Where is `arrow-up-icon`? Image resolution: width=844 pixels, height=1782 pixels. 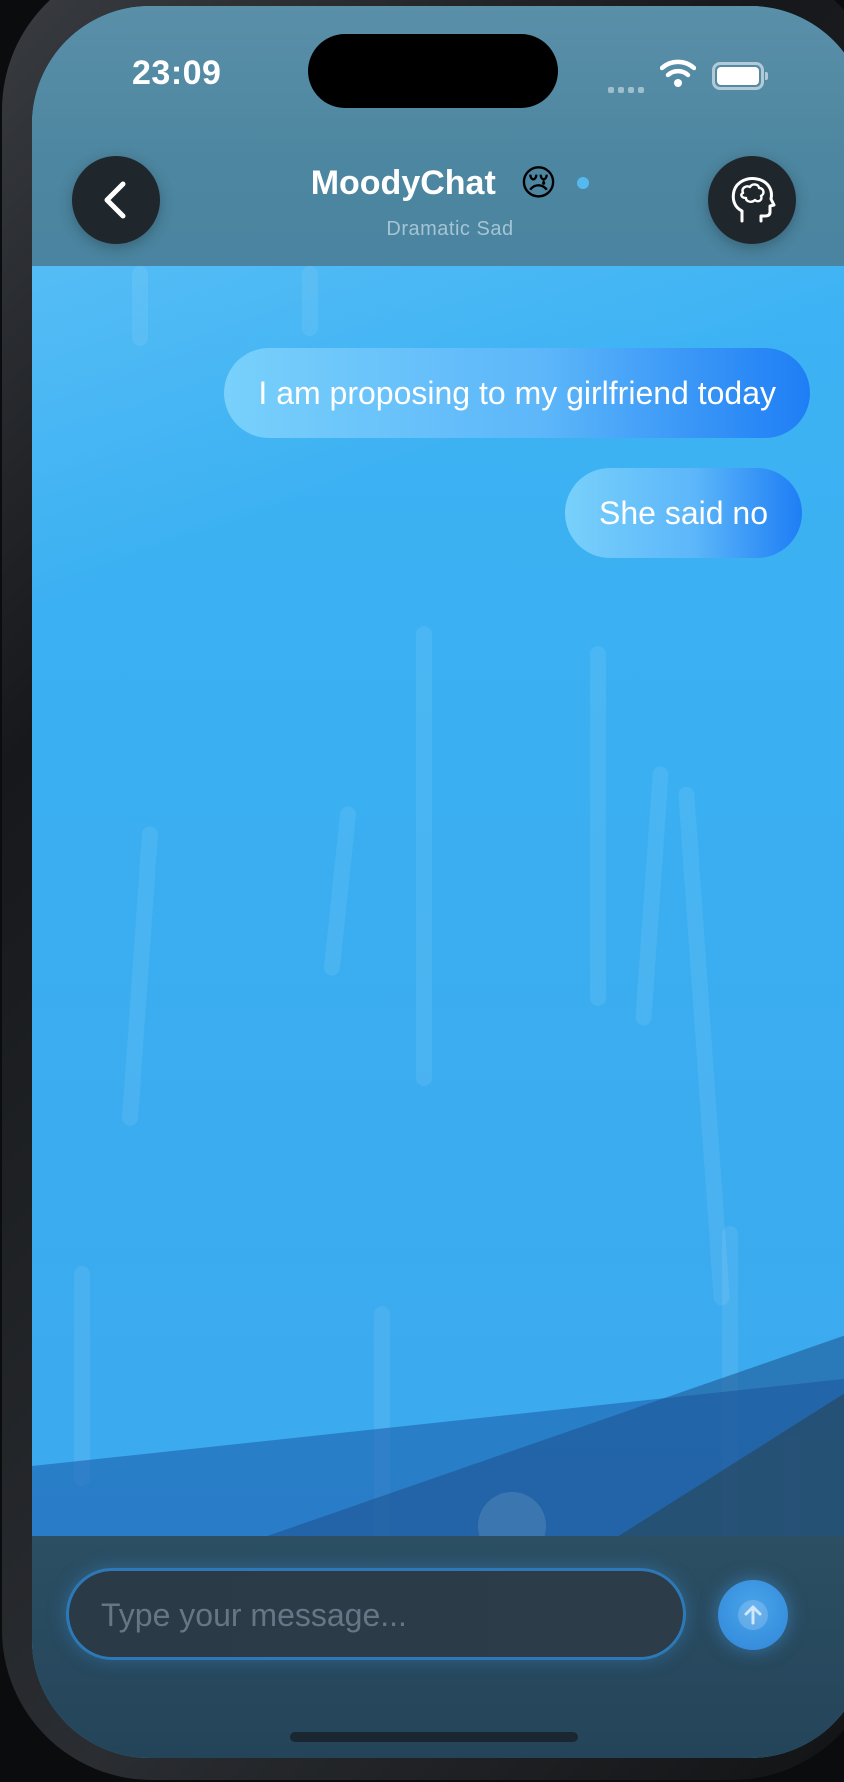 arrow-up-icon is located at coordinates (753, 1615).